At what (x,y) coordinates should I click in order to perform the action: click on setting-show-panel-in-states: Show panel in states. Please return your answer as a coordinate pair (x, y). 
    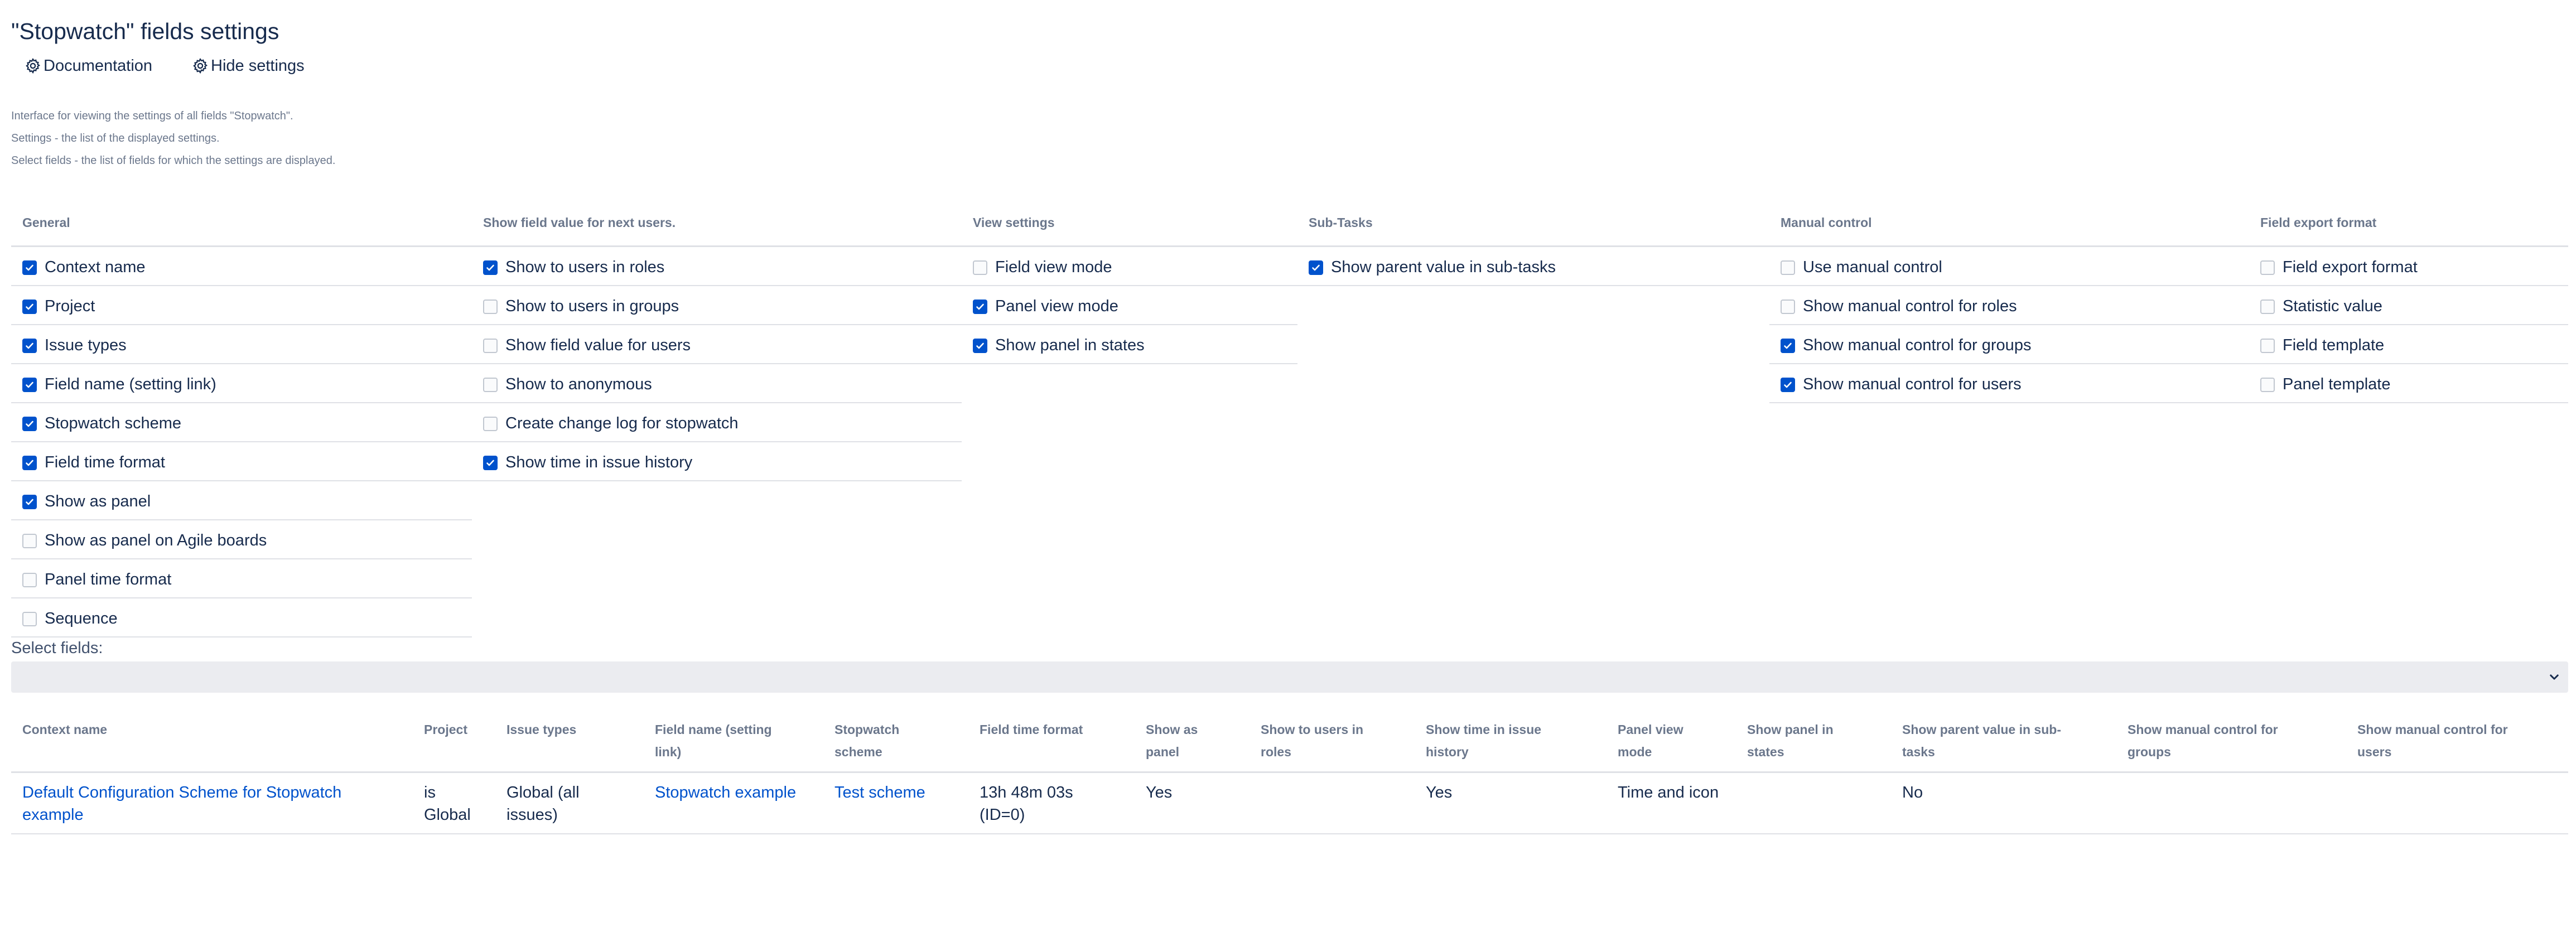
    Looking at the image, I should click on (1059, 345).